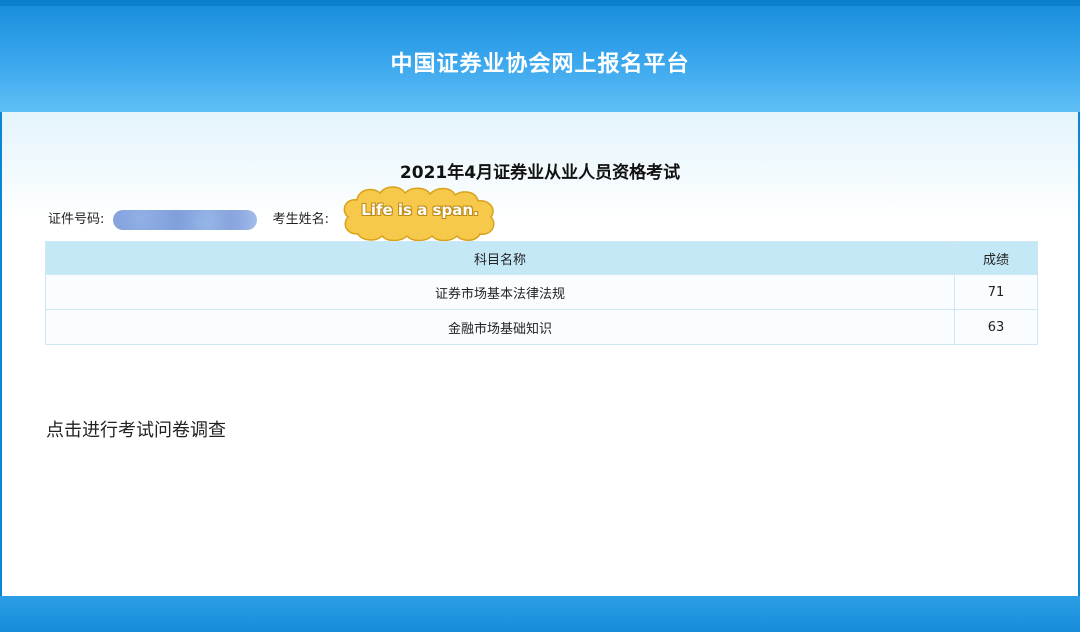 This screenshot has width=1080, height=632. What do you see at coordinates (301, 219) in the screenshot?
I see `candidate-name-label: 考生姓名:` at bounding box center [301, 219].